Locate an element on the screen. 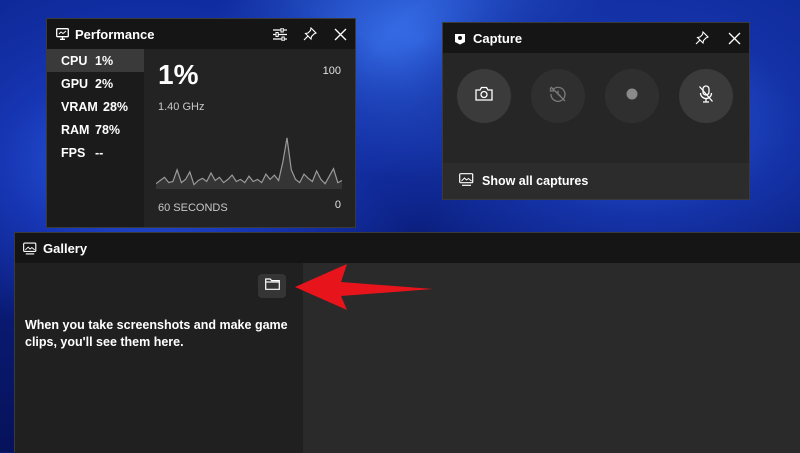  metric-list: CPU 1% GPU 2% VRAM 28% RAM 78% FPS -- is located at coordinates (95, 138).